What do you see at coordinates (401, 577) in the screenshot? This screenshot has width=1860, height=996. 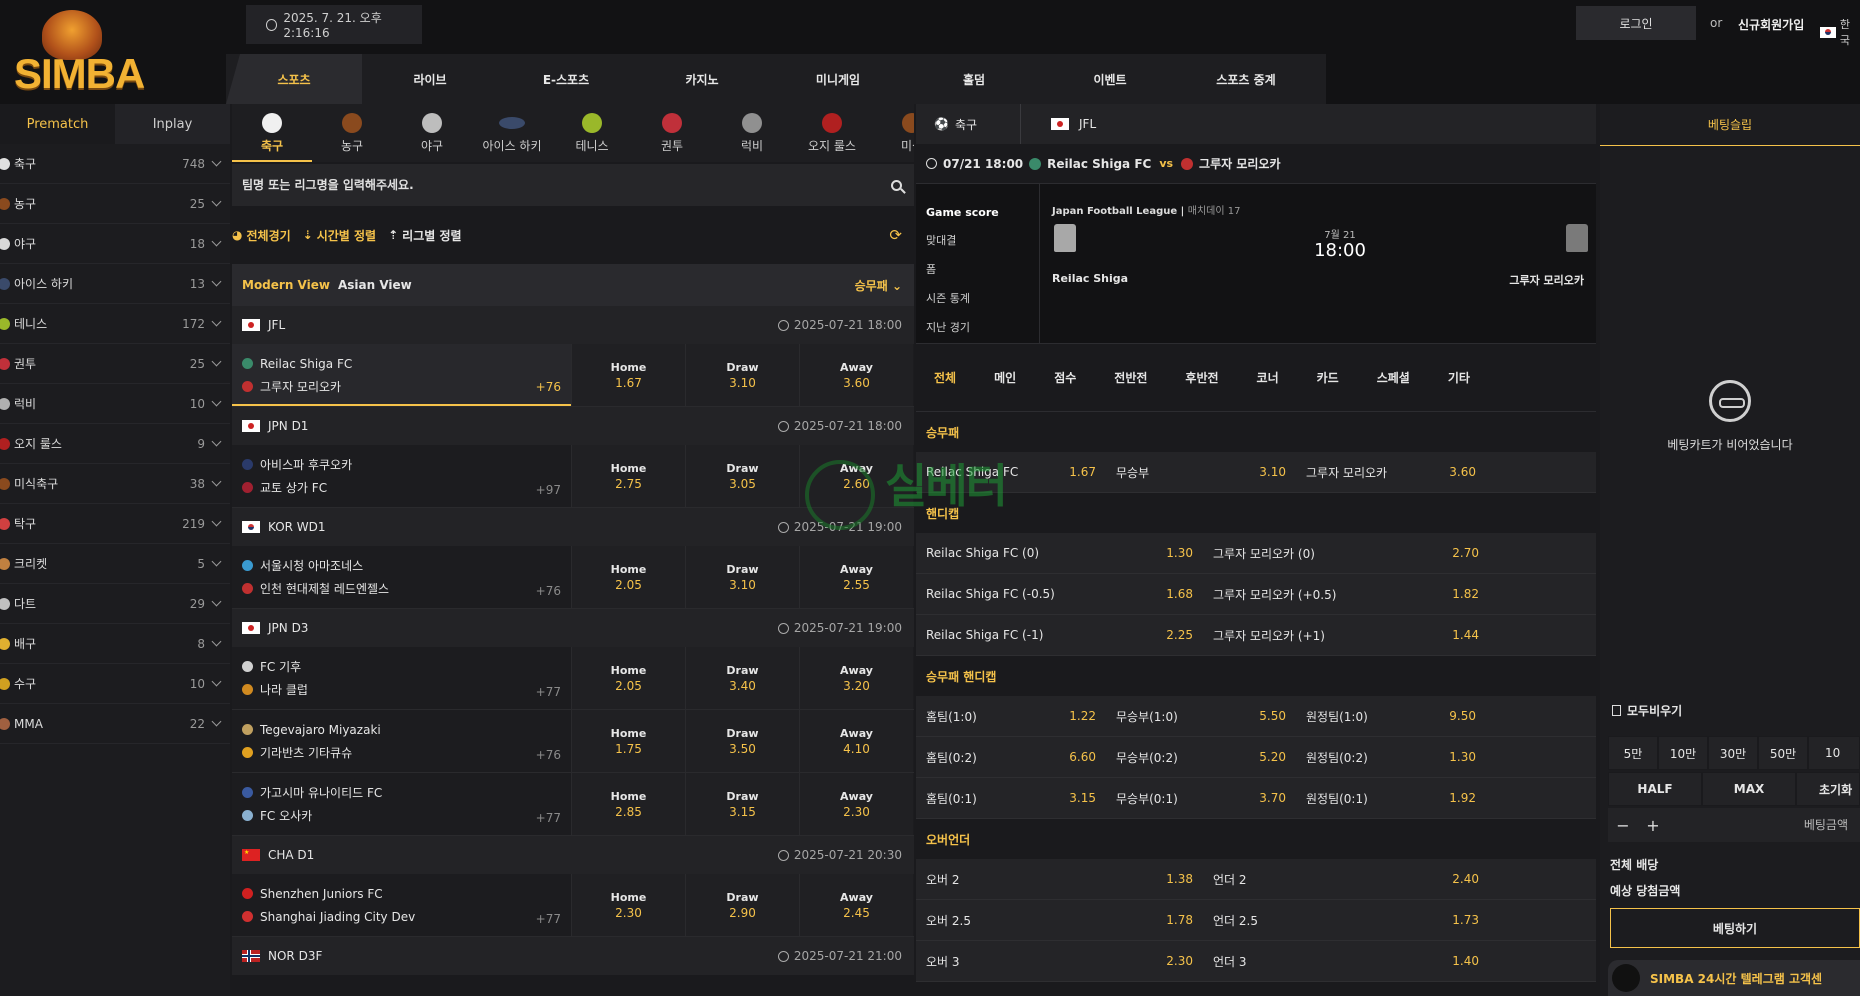 I see `match-teams: 서울시청 아마조네스 인천 현대제철 레드엔젤스 +76` at bounding box center [401, 577].